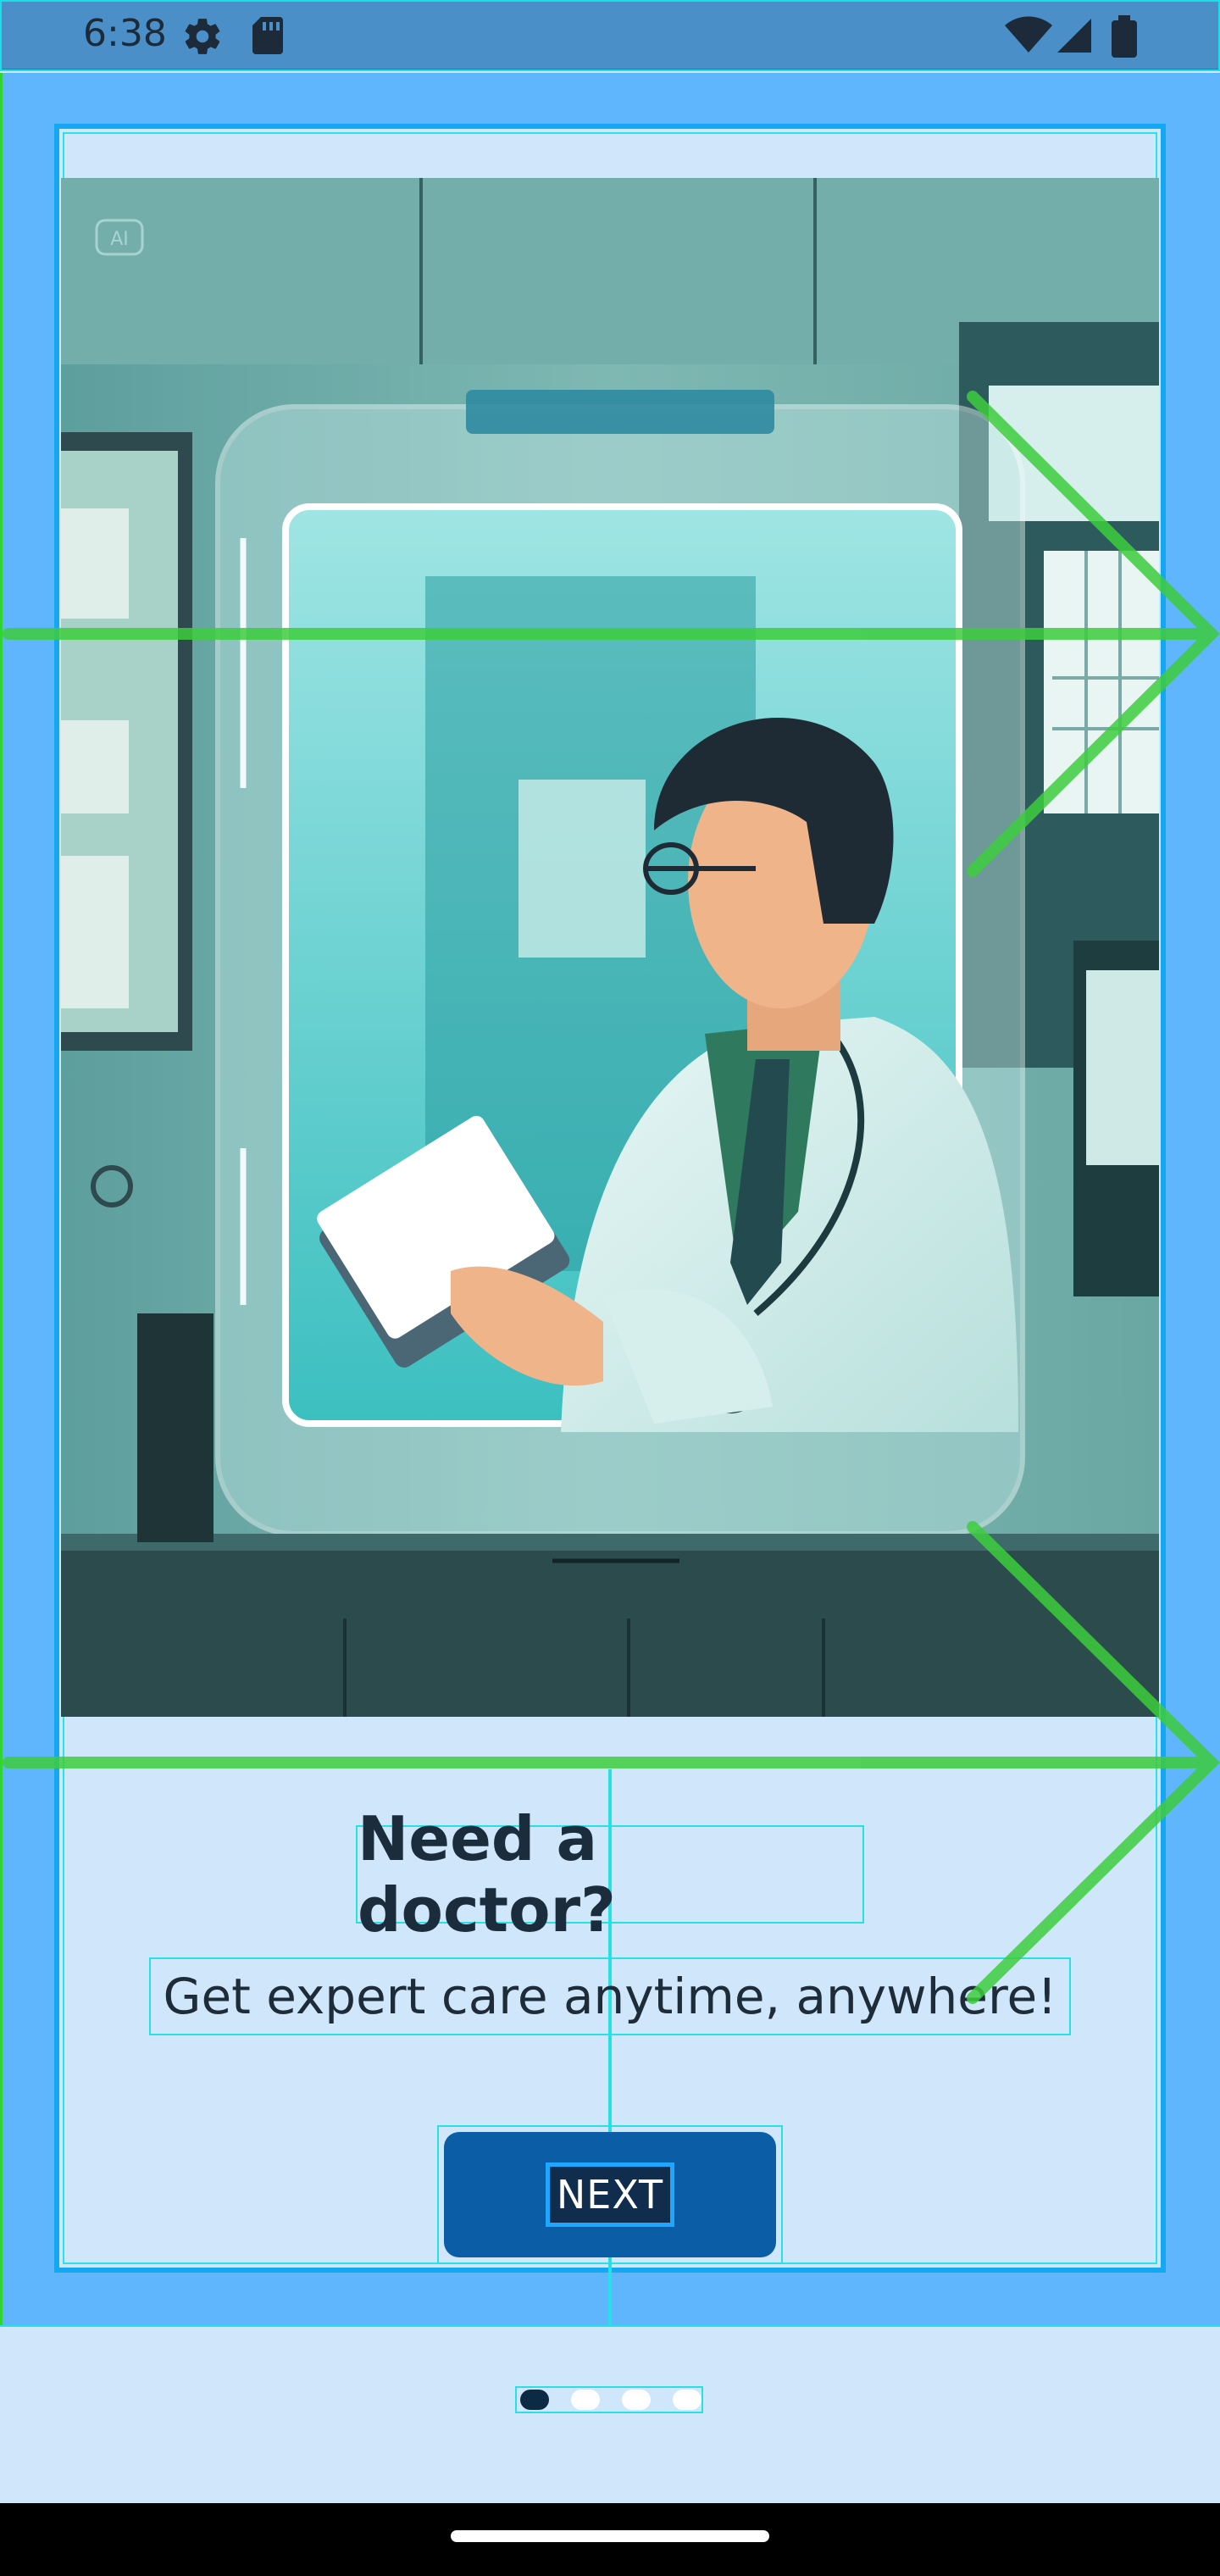  Describe the element at coordinates (125, 33) in the screenshot. I see `status-time: 6:38` at that location.